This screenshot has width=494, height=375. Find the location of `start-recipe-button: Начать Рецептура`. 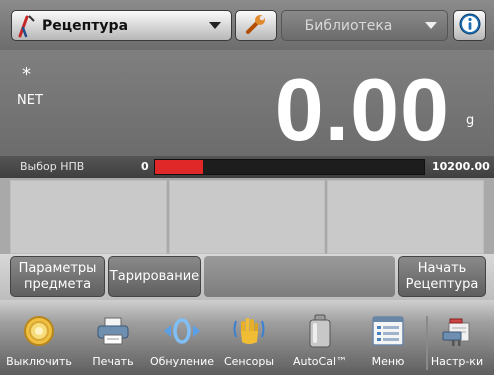

start-recipe-button: Начать Рецептура is located at coordinates (442, 276).